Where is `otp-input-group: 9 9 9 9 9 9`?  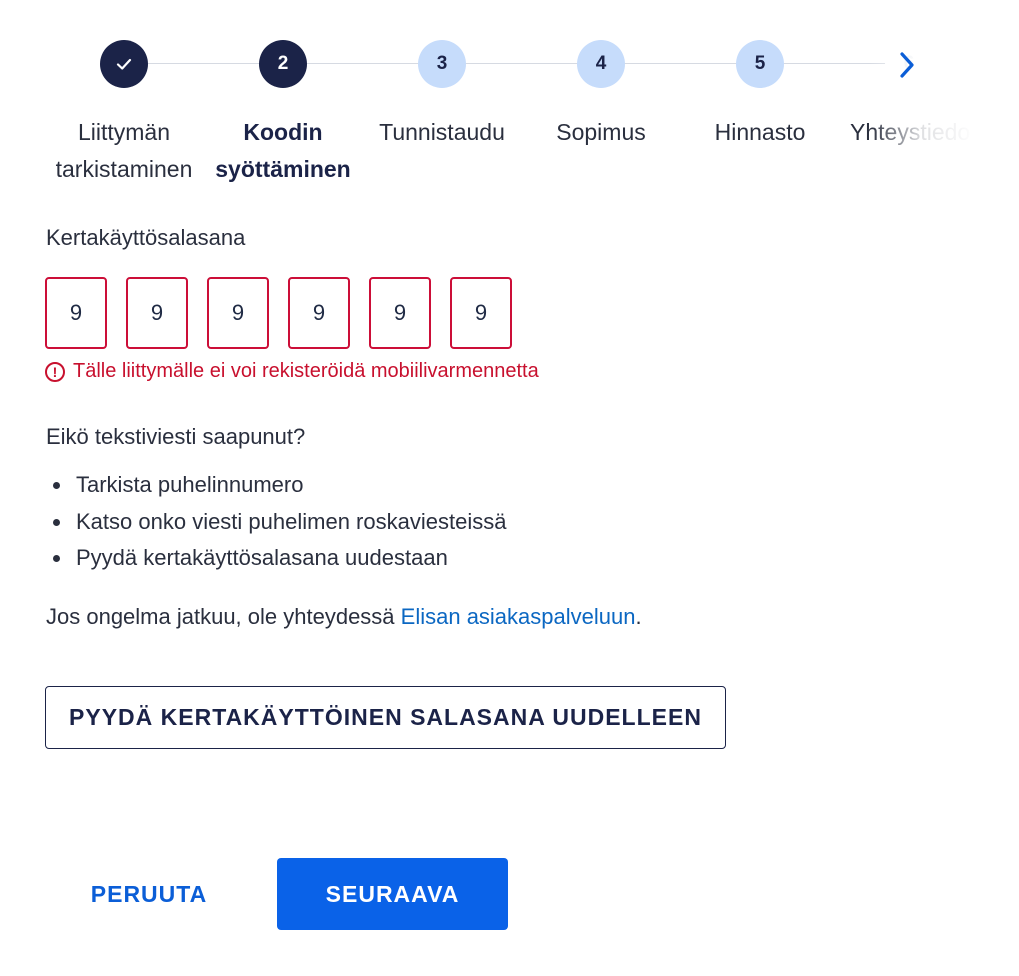 otp-input-group: 9 9 9 9 9 9 is located at coordinates (278, 313).